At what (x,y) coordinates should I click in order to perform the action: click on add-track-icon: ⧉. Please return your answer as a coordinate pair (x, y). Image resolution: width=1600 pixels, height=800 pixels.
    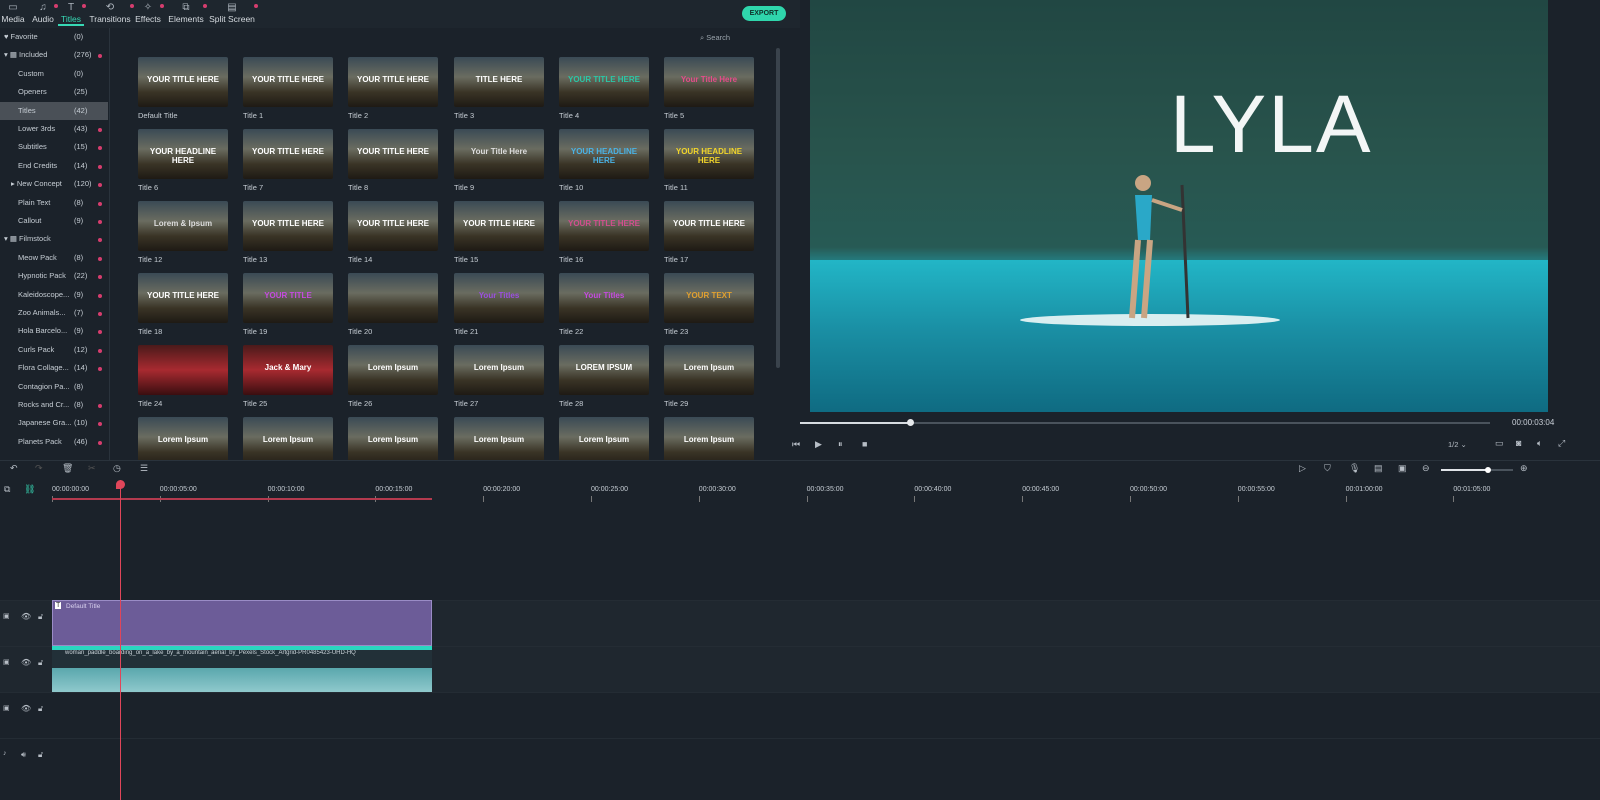
    Looking at the image, I should click on (7, 489).